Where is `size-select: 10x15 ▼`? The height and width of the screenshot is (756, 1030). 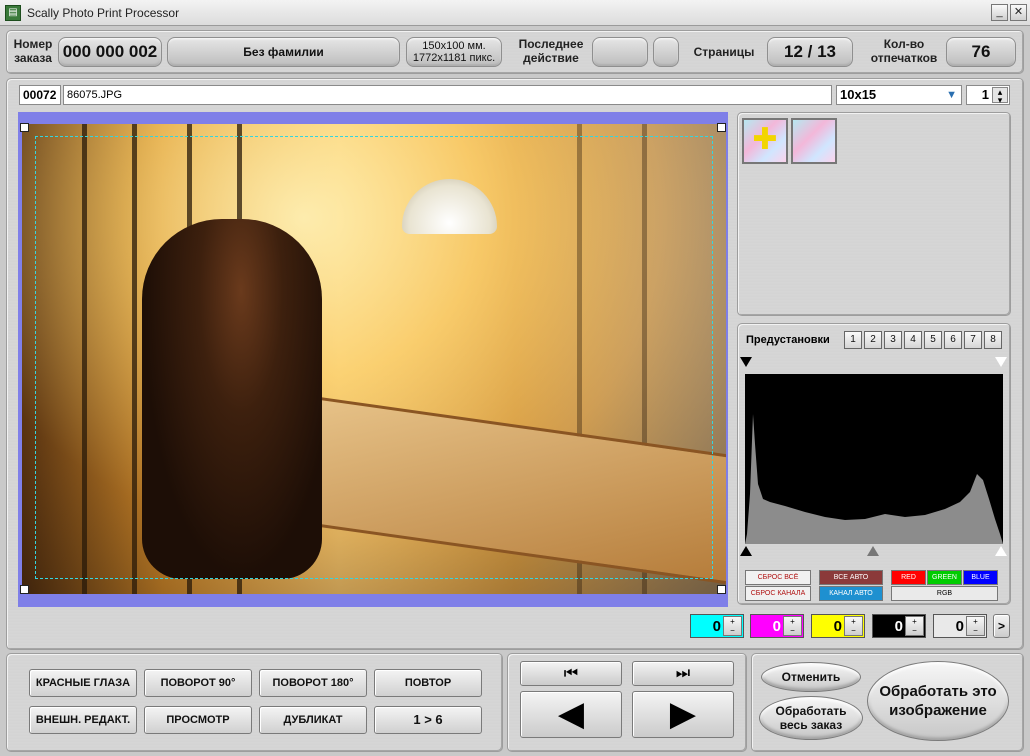 size-select: 10x15 ▼ is located at coordinates (899, 95).